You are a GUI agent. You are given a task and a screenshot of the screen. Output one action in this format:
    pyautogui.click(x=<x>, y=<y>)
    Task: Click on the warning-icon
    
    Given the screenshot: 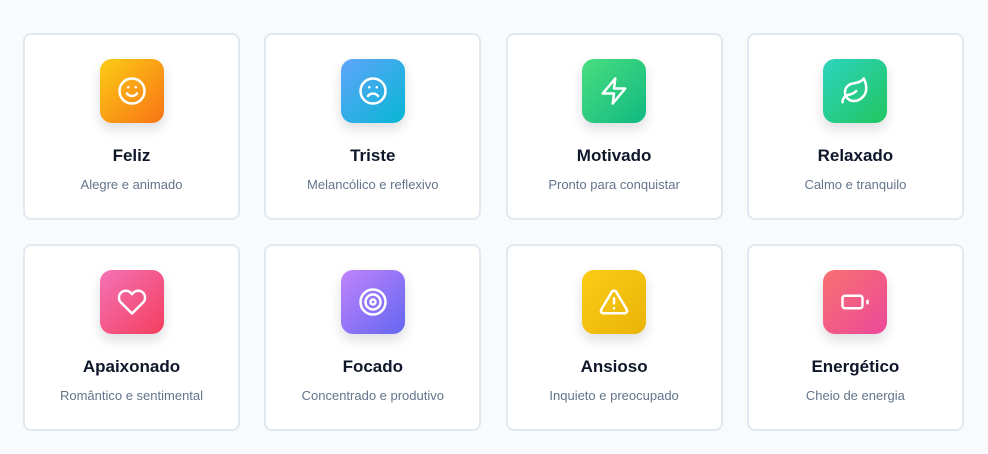 What is the action you would take?
    pyautogui.click(x=614, y=302)
    